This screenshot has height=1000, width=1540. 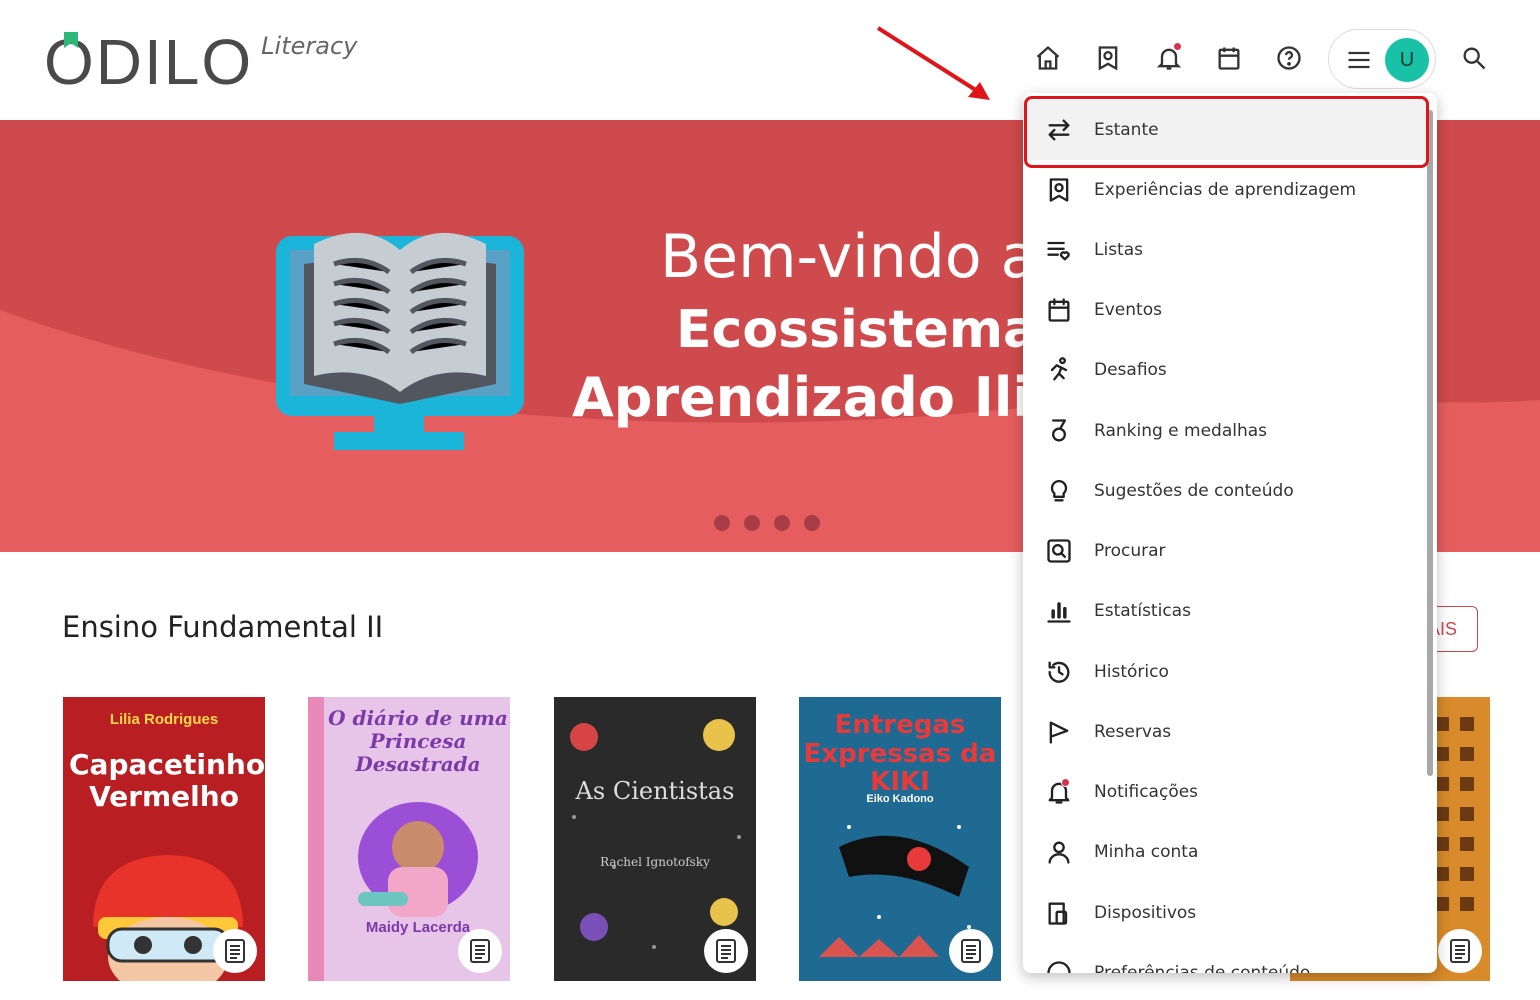 What do you see at coordinates (1407, 60) in the screenshot?
I see `avatar: U` at bounding box center [1407, 60].